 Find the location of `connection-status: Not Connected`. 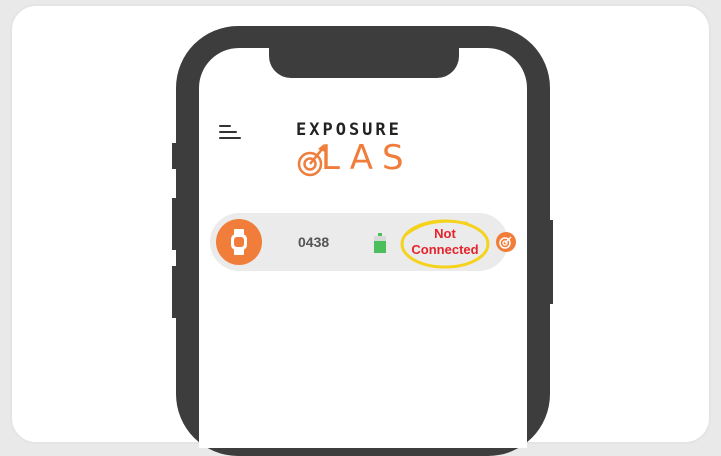

connection-status: Not Connected is located at coordinates (445, 244).